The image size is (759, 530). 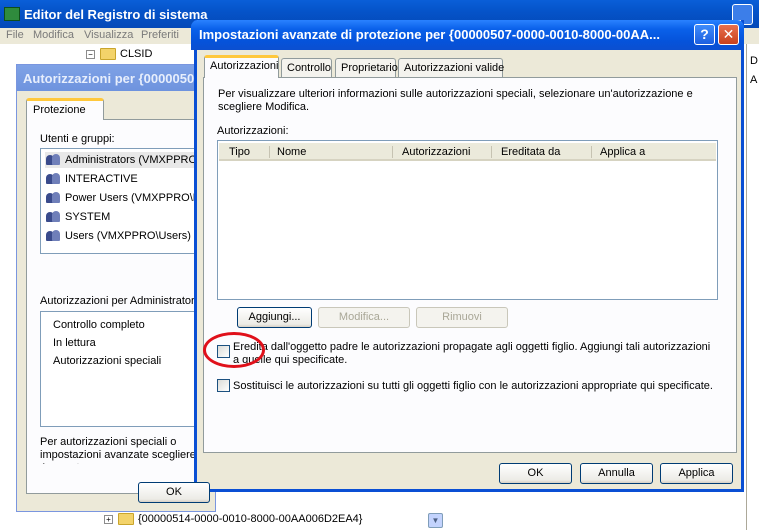 I want to click on tab-controllo: Controllo, so click(x=306, y=68).